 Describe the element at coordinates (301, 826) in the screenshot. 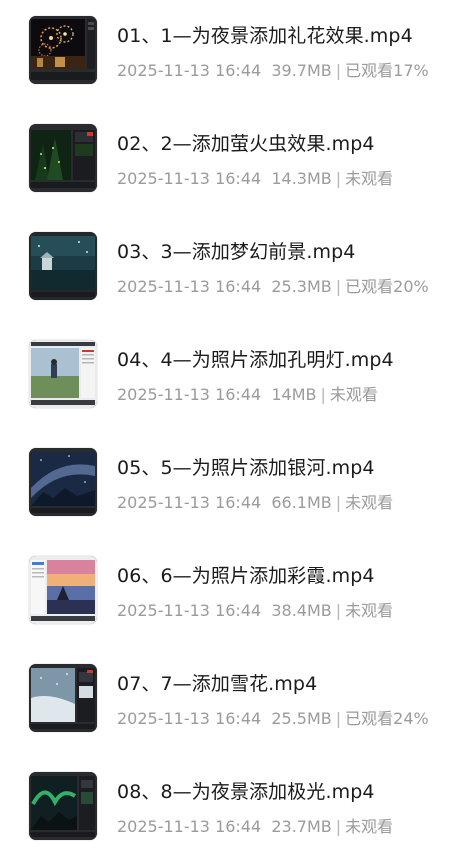

I see `video-size: 23.7MB` at that location.